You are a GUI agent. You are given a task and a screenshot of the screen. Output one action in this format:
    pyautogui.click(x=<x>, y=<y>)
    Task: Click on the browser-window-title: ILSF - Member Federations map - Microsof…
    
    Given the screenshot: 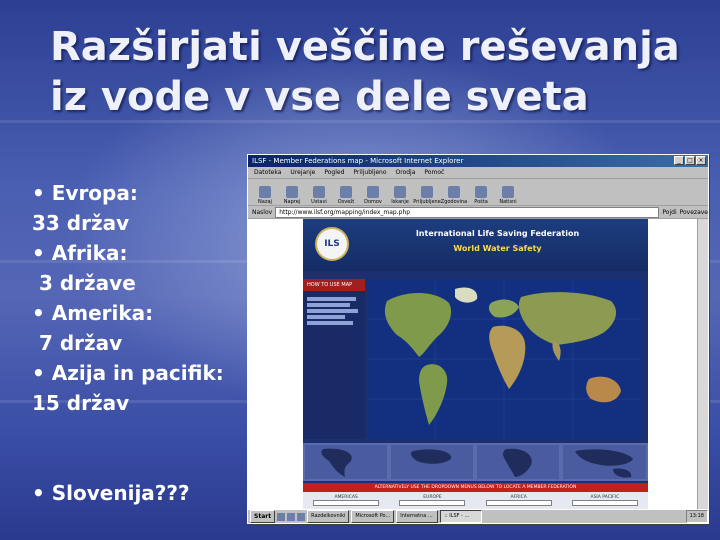 What is the action you would take?
    pyautogui.click(x=358, y=161)
    